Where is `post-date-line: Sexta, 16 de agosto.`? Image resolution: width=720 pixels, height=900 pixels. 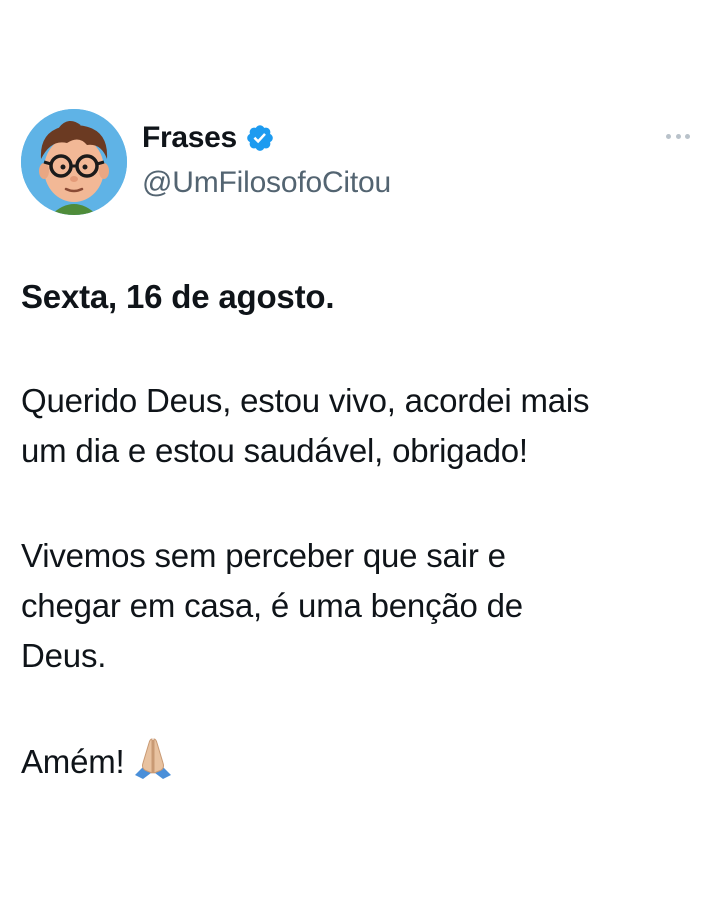 post-date-line: Sexta, 16 de agosto. is located at coordinates (178, 296).